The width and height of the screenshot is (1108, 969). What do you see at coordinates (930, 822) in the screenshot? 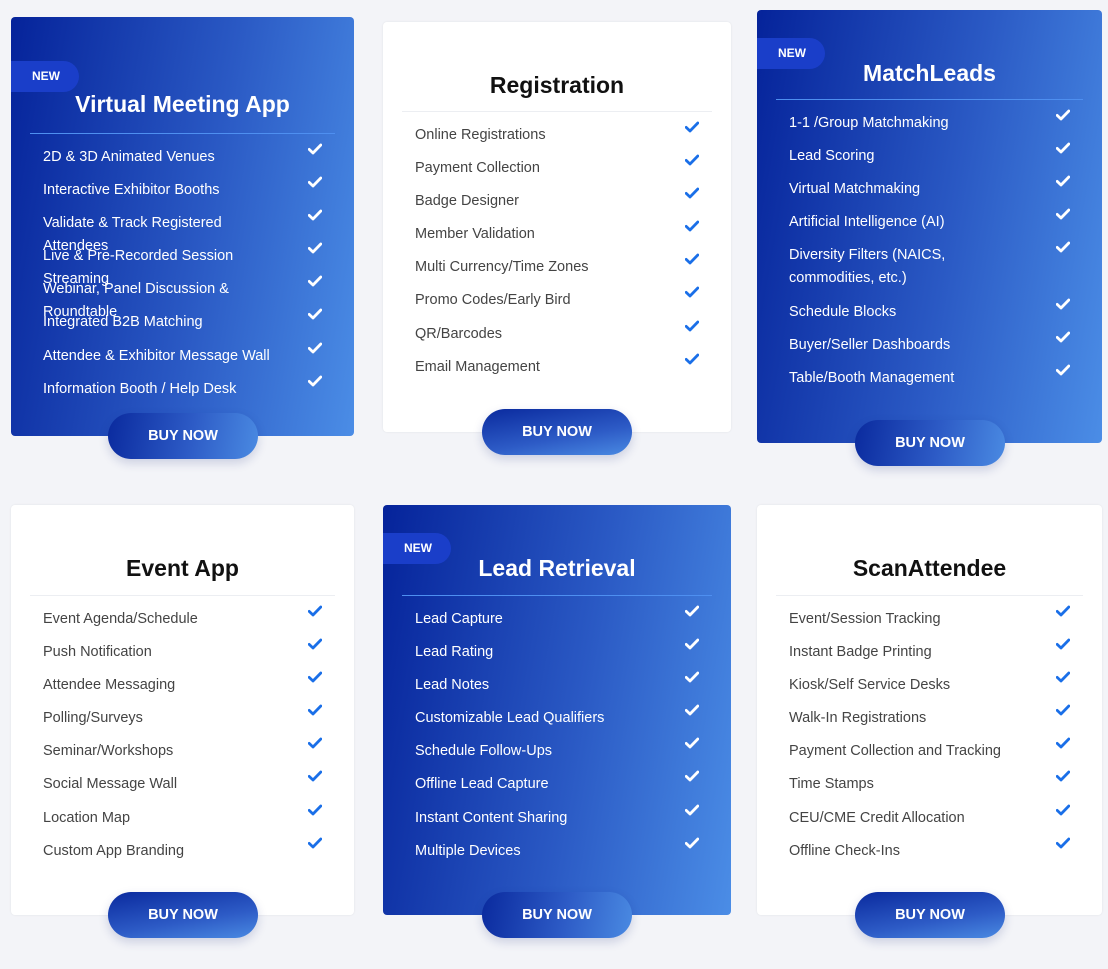
I see `feature-item: CEU/CME Credit Allocation` at bounding box center [930, 822].